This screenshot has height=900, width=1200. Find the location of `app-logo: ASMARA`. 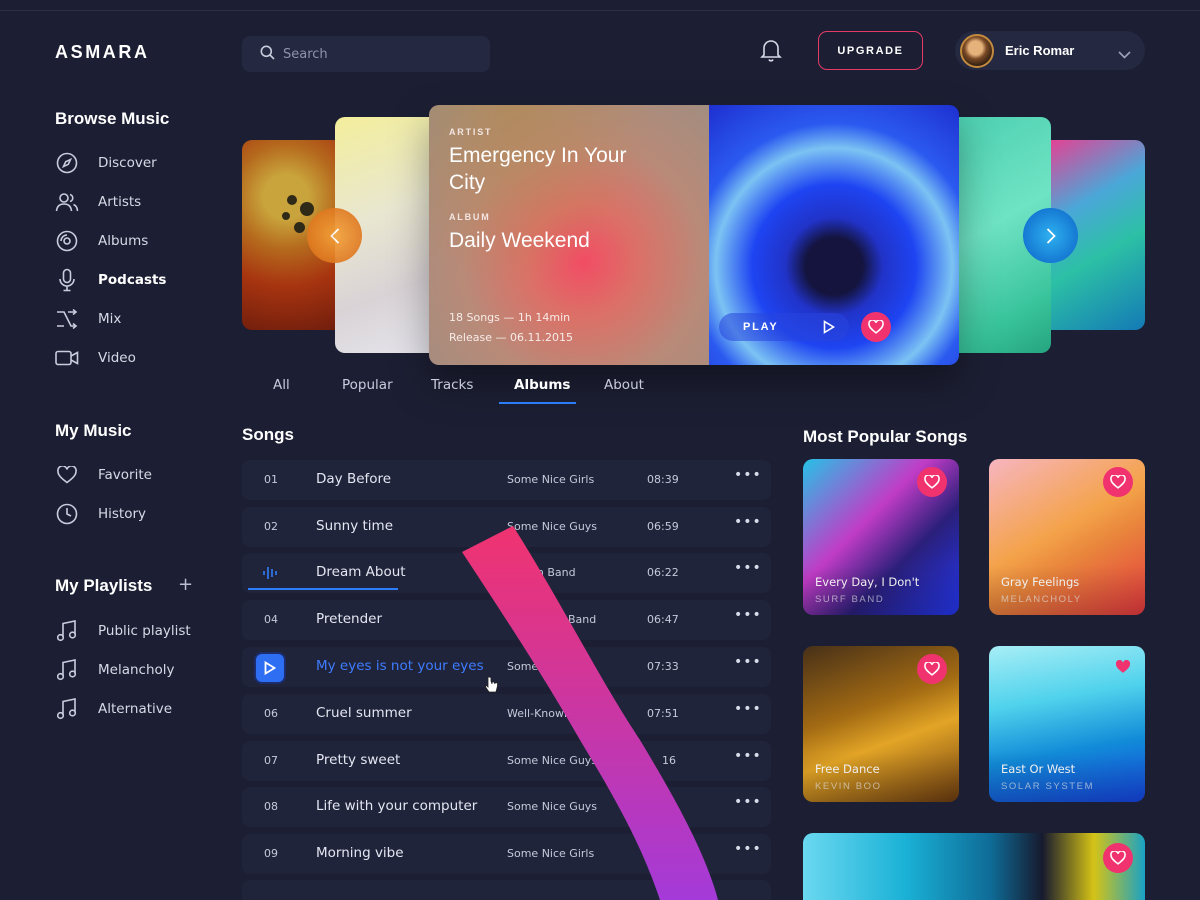

app-logo: ASMARA is located at coordinates (102, 52).